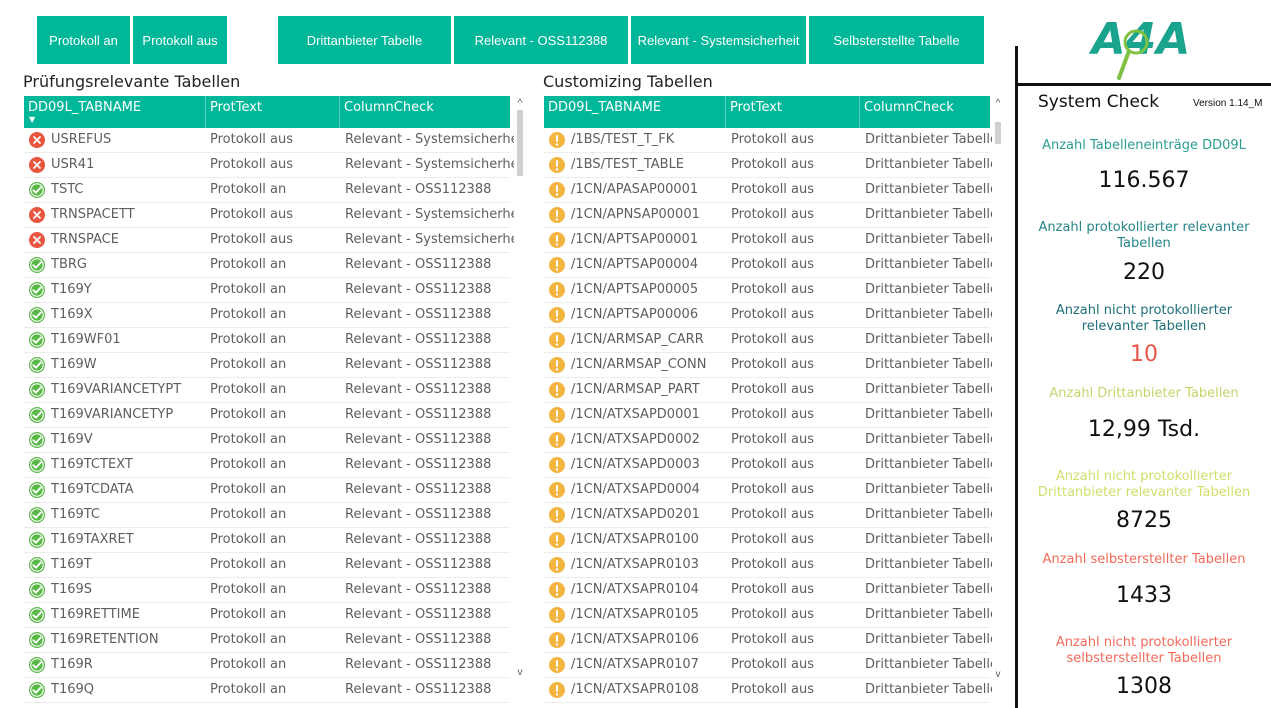 The width and height of the screenshot is (1271, 708). Describe the element at coordinates (267, 315) in the screenshot. I see `table-row: T169X Protokoll an Relevant - OSS112388` at that location.